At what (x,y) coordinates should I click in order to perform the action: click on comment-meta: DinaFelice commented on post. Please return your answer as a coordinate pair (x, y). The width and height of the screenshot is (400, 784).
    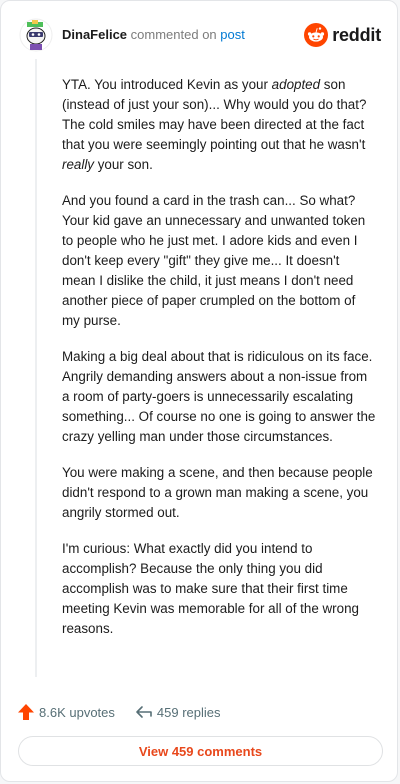
    Looking at the image, I should click on (153, 35).